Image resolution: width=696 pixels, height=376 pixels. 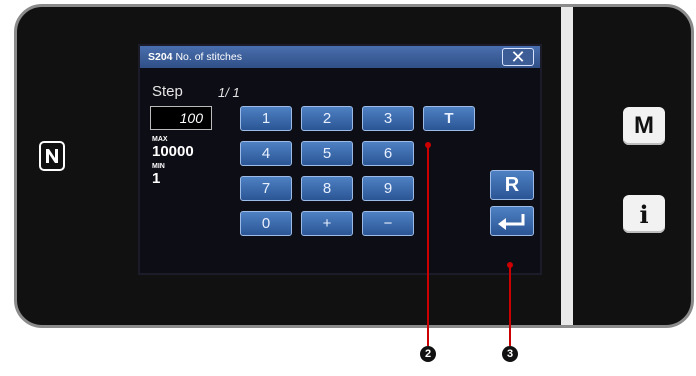 What do you see at coordinates (644, 214) in the screenshot?
I see `info-button: i` at bounding box center [644, 214].